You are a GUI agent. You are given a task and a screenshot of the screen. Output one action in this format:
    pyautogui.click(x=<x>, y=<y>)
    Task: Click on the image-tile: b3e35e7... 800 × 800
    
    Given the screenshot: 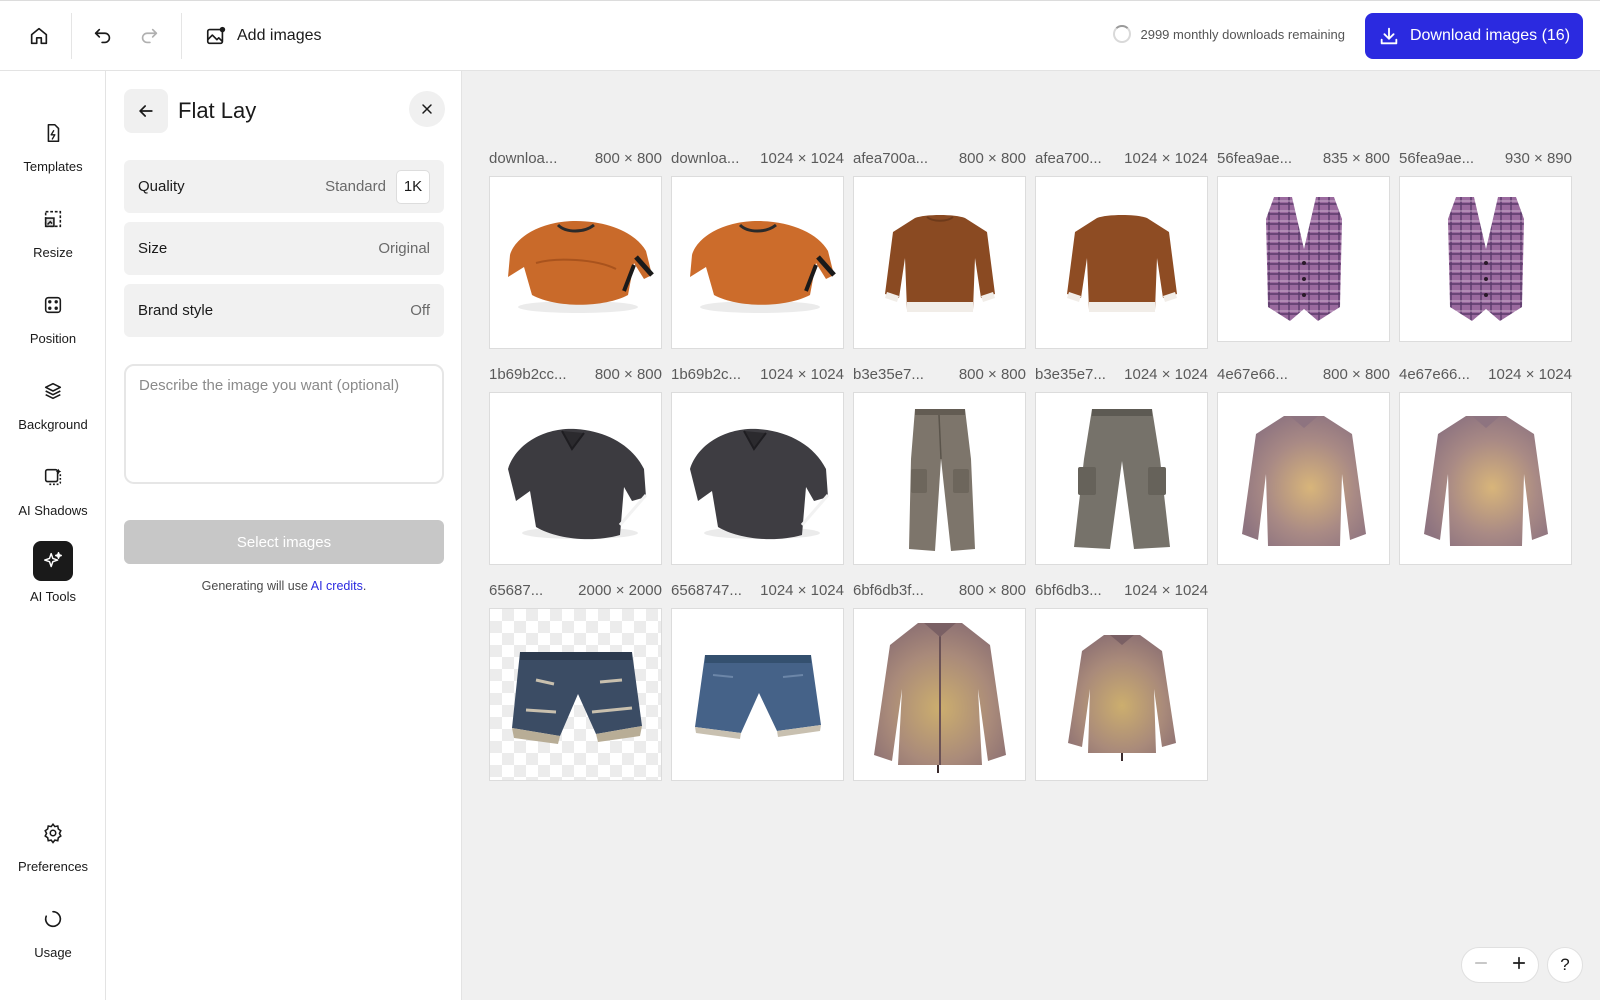 What is the action you would take?
    pyautogui.click(x=939, y=465)
    